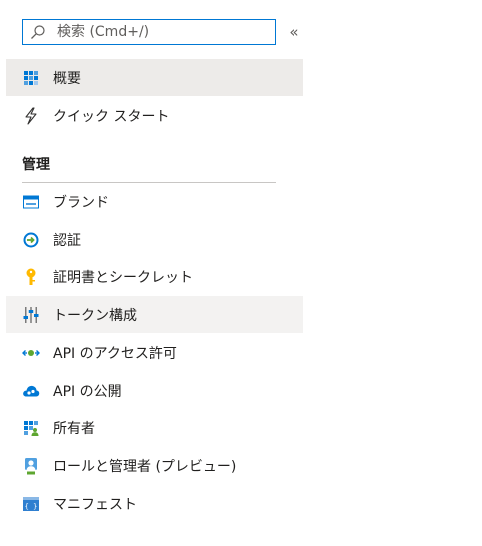 Image resolution: width=482 pixels, height=546 pixels. I want to click on nav-item-manifest: { } マニフェスト, so click(154, 503).